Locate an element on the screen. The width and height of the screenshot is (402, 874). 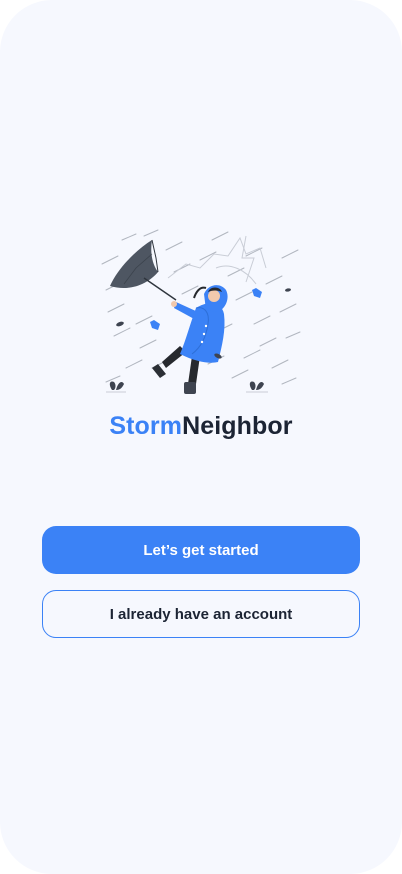
app-logo-wordmark: StormNeighbor is located at coordinates (201, 426).